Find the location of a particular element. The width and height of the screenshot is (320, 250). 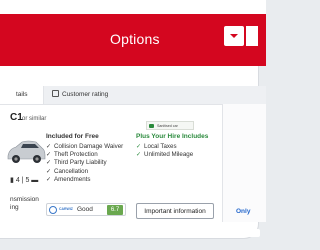

tab-details: tails is located at coordinates (22, 95).